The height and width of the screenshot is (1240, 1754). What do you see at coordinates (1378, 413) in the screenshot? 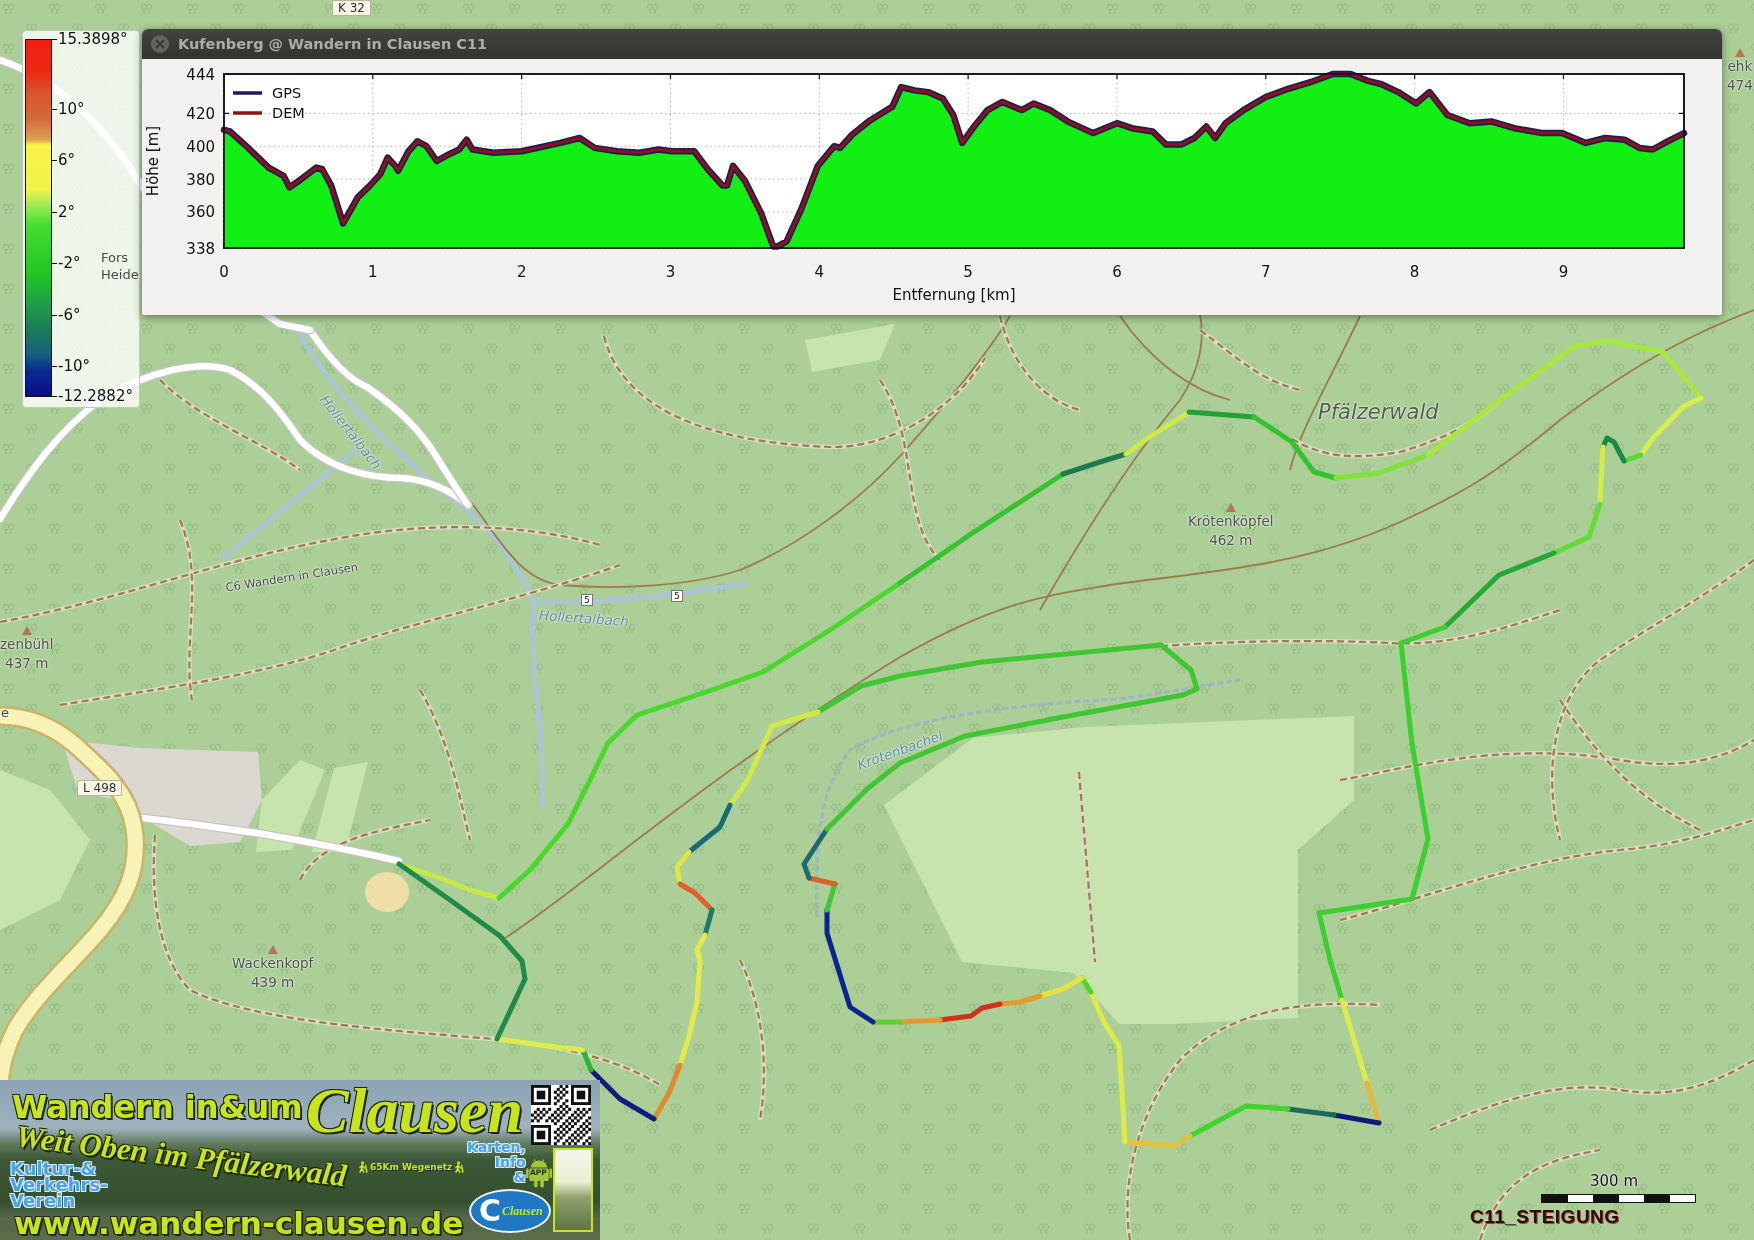
I see `region-label: Pfälzerwald` at bounding box center [1378, 413].